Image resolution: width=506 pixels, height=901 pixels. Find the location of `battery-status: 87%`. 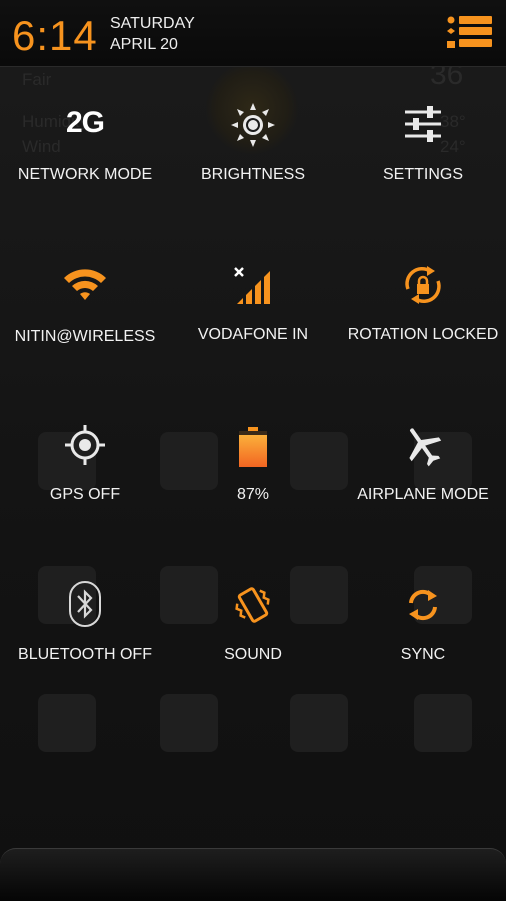

battery-status: 87% is located at coordinates (253, 477).